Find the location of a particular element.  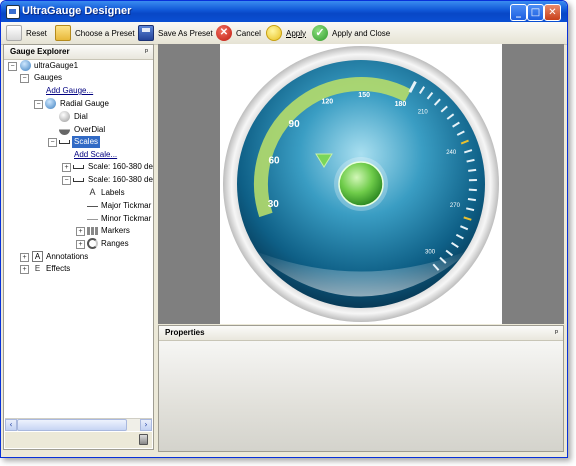

scale-label: 60 is located at coordinates (275, 161).